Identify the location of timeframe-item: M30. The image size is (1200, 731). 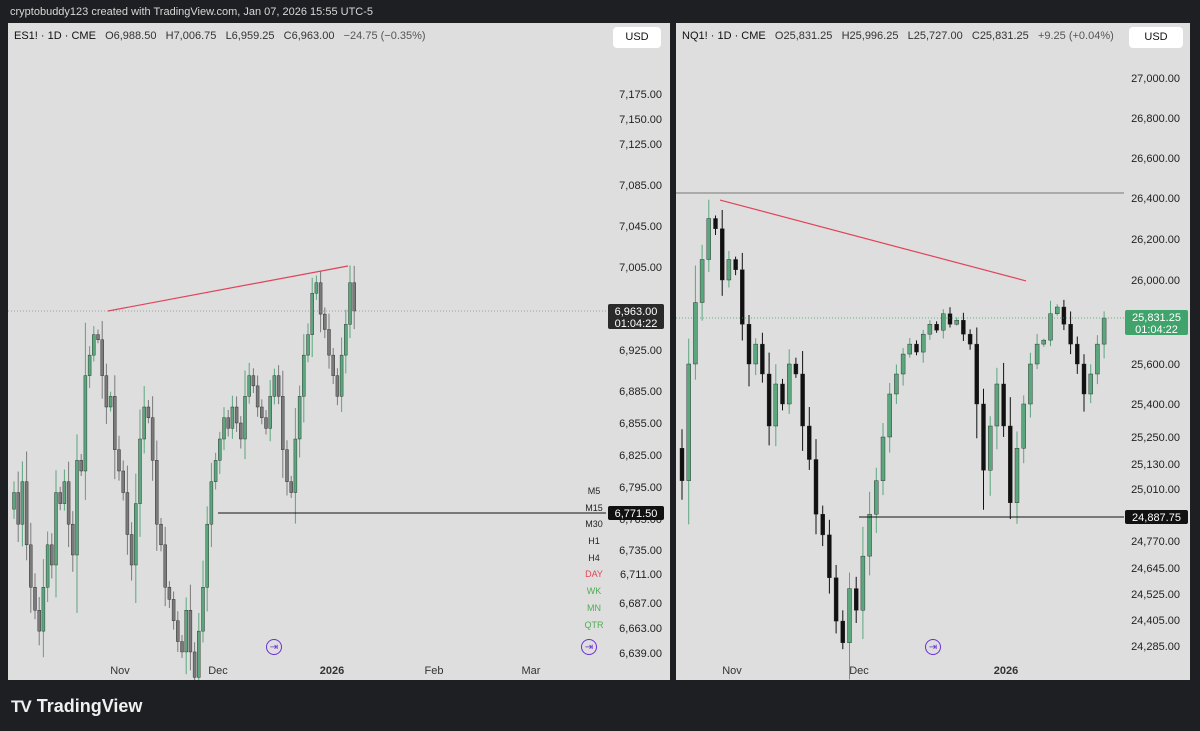
(594, 524).